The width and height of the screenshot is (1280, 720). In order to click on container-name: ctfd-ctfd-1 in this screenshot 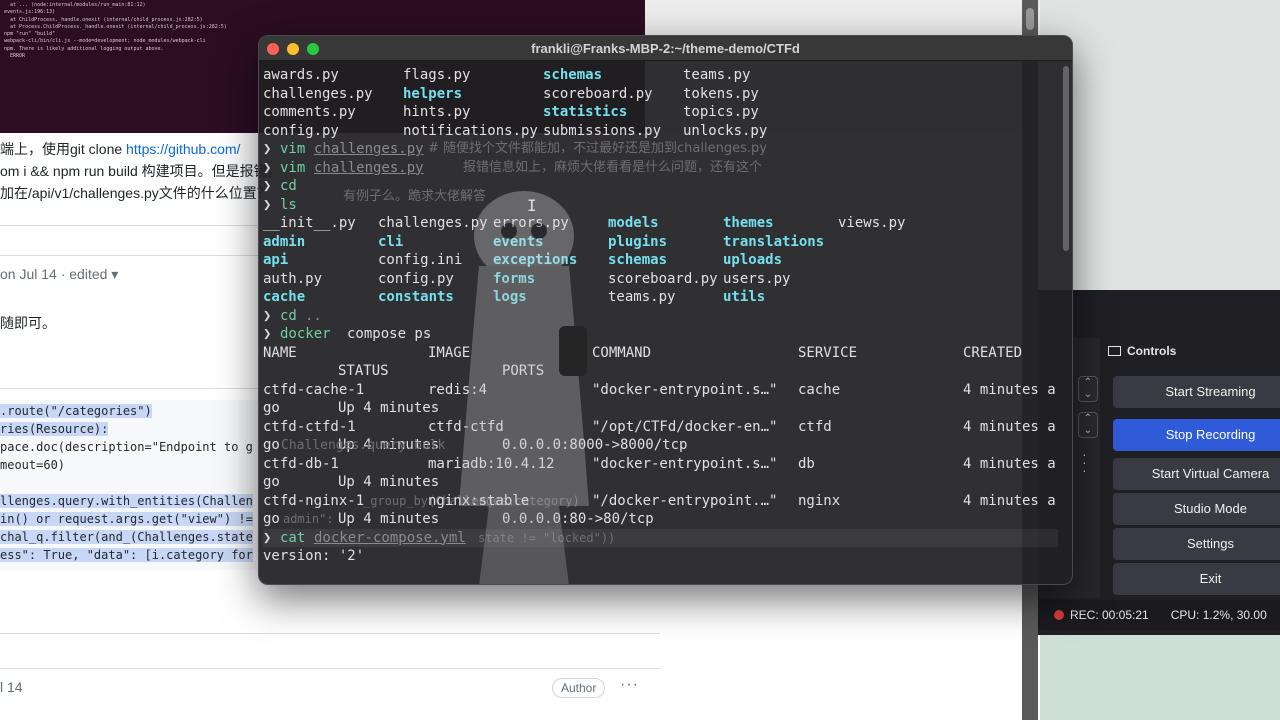, I will do `click(309, 426)`.